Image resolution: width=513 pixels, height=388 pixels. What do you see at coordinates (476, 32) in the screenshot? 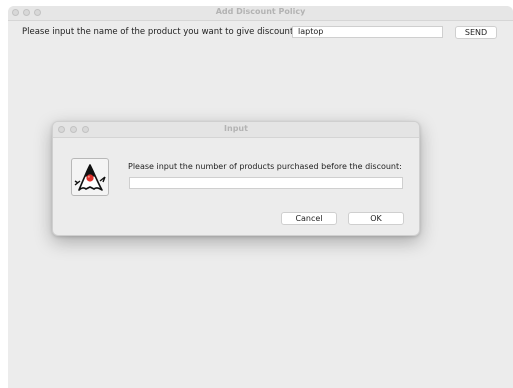
I see `send-button: SEND` at bounding box center [476, 32].